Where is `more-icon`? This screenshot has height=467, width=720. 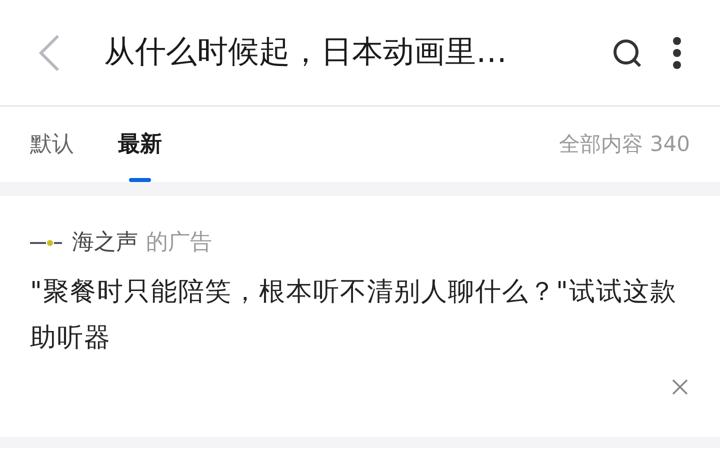
more-icon is located at coordinates (677, 52).